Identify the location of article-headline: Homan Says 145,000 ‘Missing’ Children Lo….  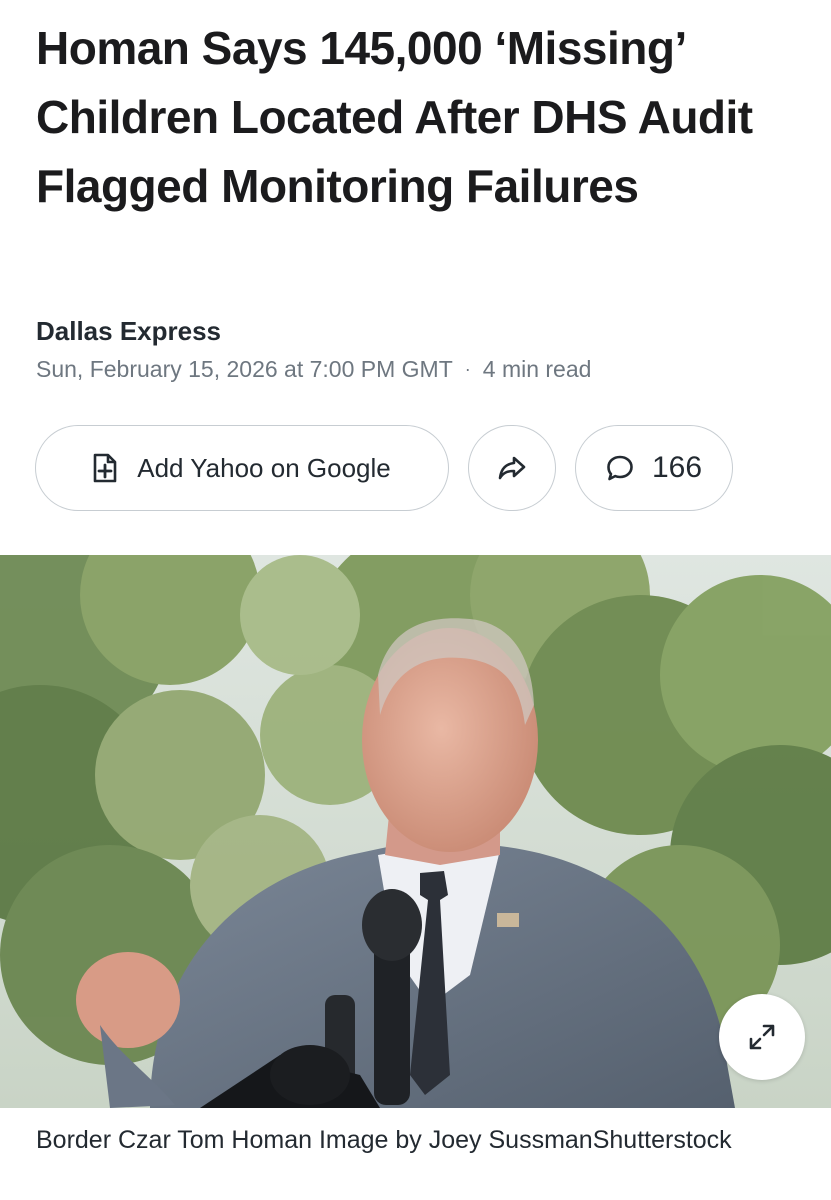
(394, 117).